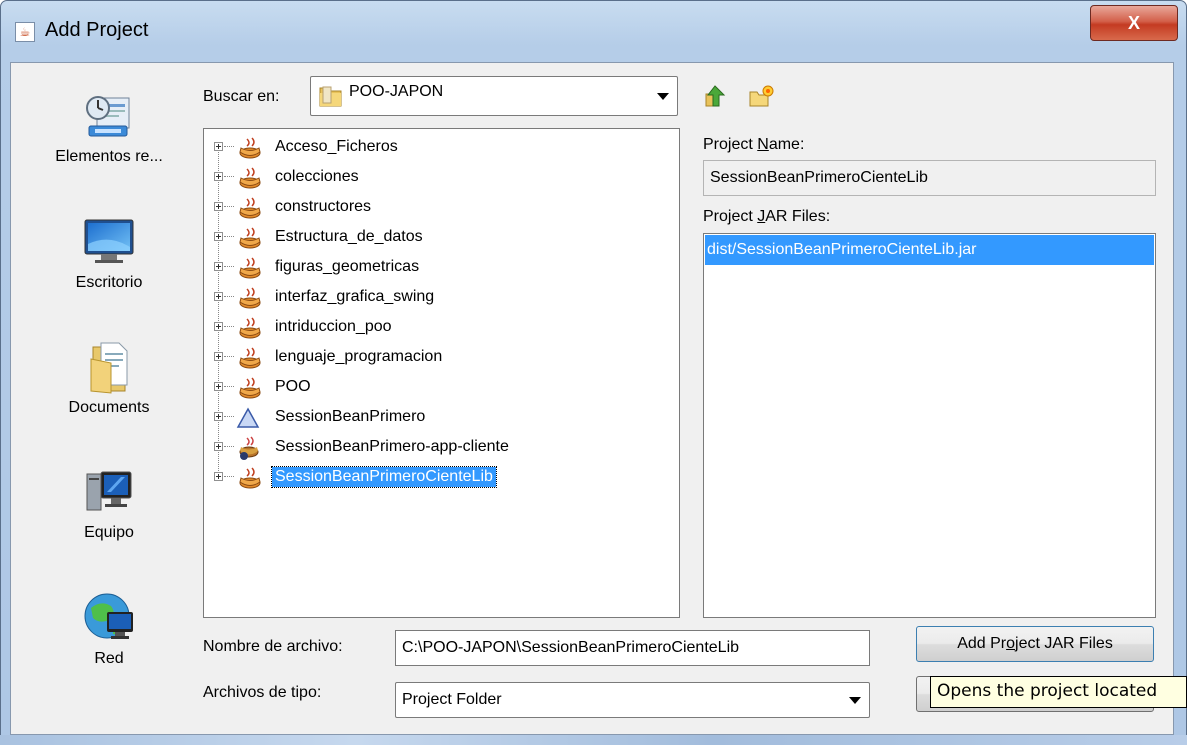 This screenshot has height=745, width=1187. Describe the element at coordinates (439, 178) in the screenshot. I see `tree-item: colecciones` at that location.